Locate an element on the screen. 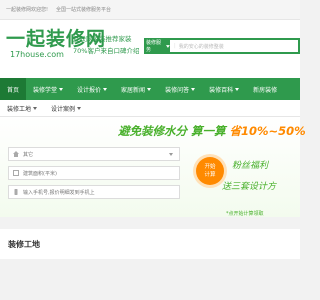 This screenshot has height=300, width=320. nav-item-news: 家居新闻 is located at coordinates (136, 89).